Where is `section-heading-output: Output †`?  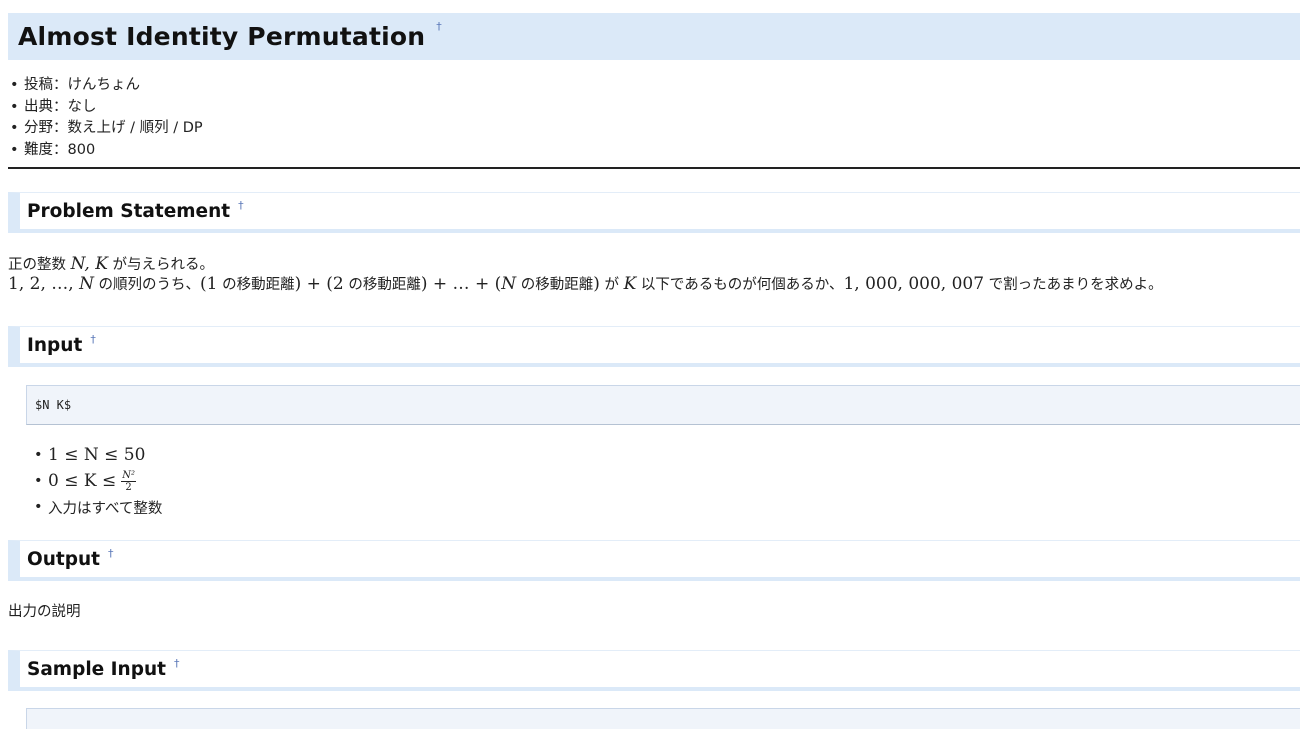
section-heading-output: Output † is located at coordinates (654, 560).